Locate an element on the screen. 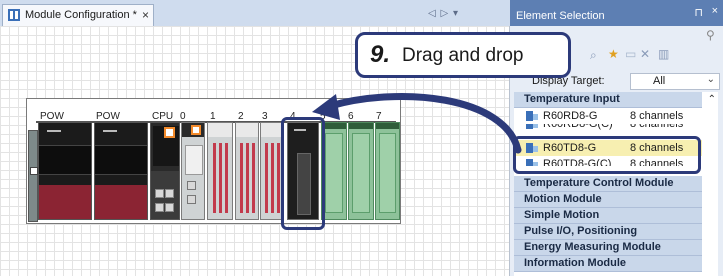 This screenshot has height=276, width=723. slot-0-module is located at coordinates (193, 171).